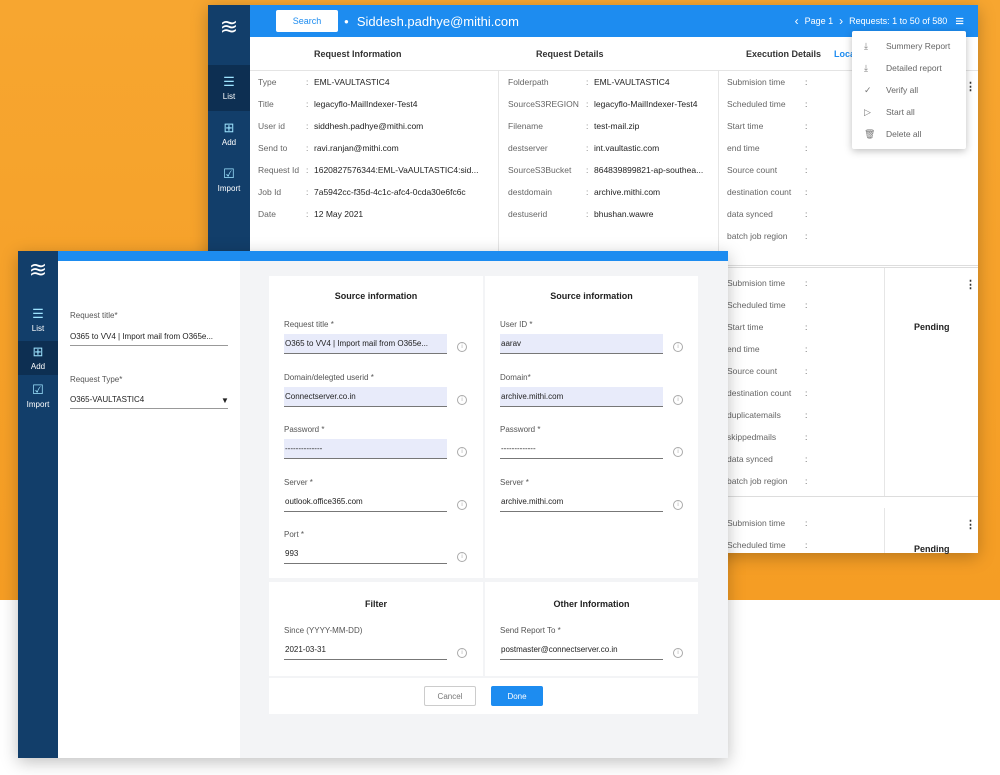 The image size is (1000, 775). I want to click on detail-key: destserver, so click(528, 148).